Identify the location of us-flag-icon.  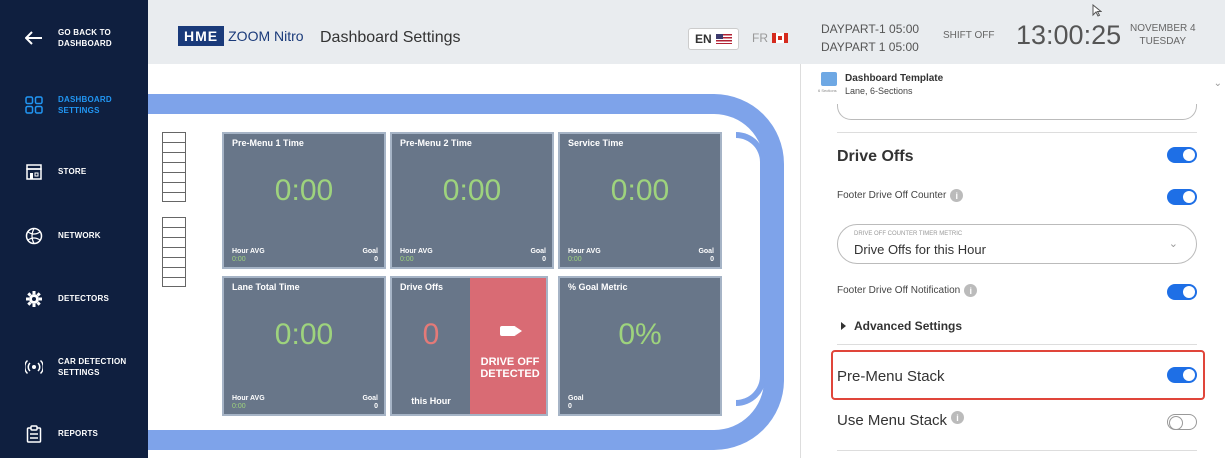
(723, 39).